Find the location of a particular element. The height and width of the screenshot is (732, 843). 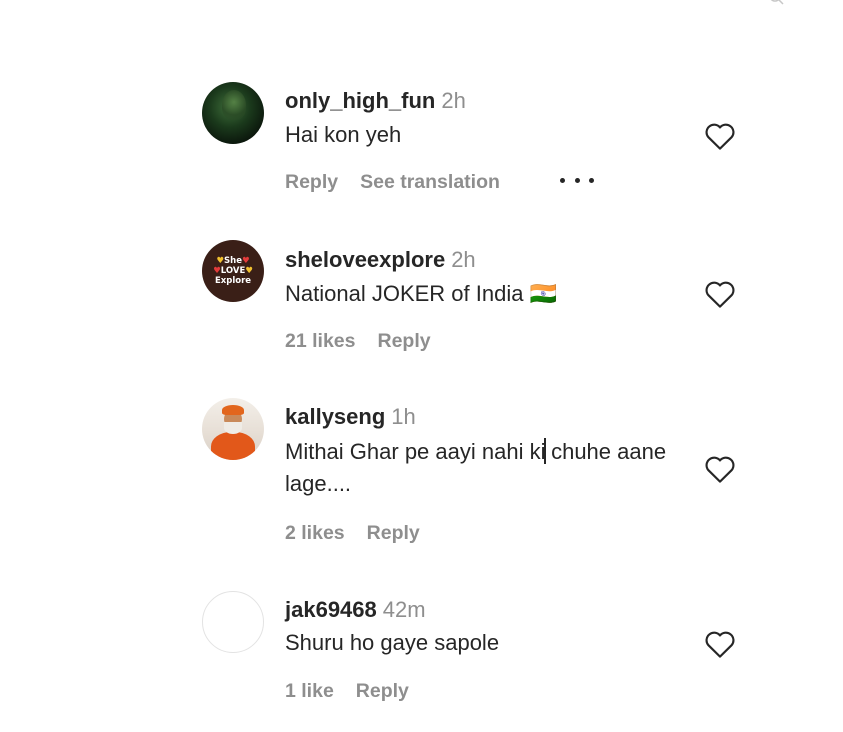

comment-header: sheloveexplore 2h is located at coordinates (380, 260).